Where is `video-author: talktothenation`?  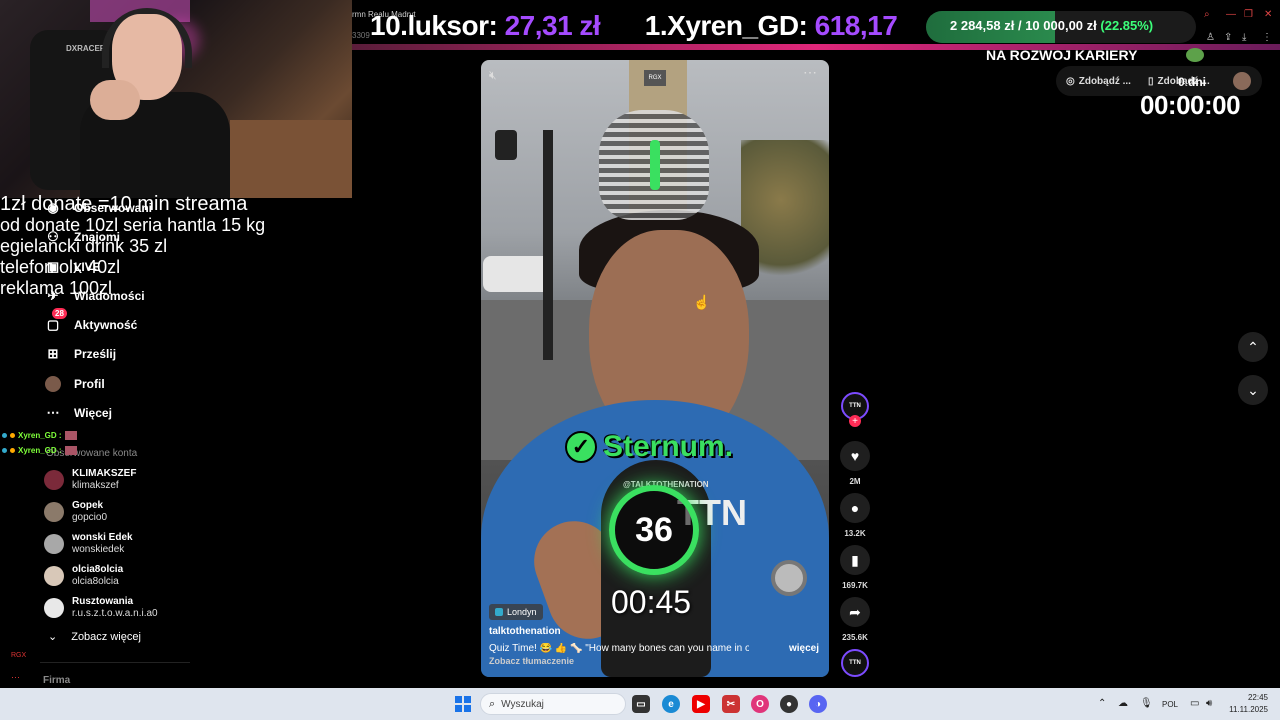
video-author: talktothenation is located at coordinates (525, 631).